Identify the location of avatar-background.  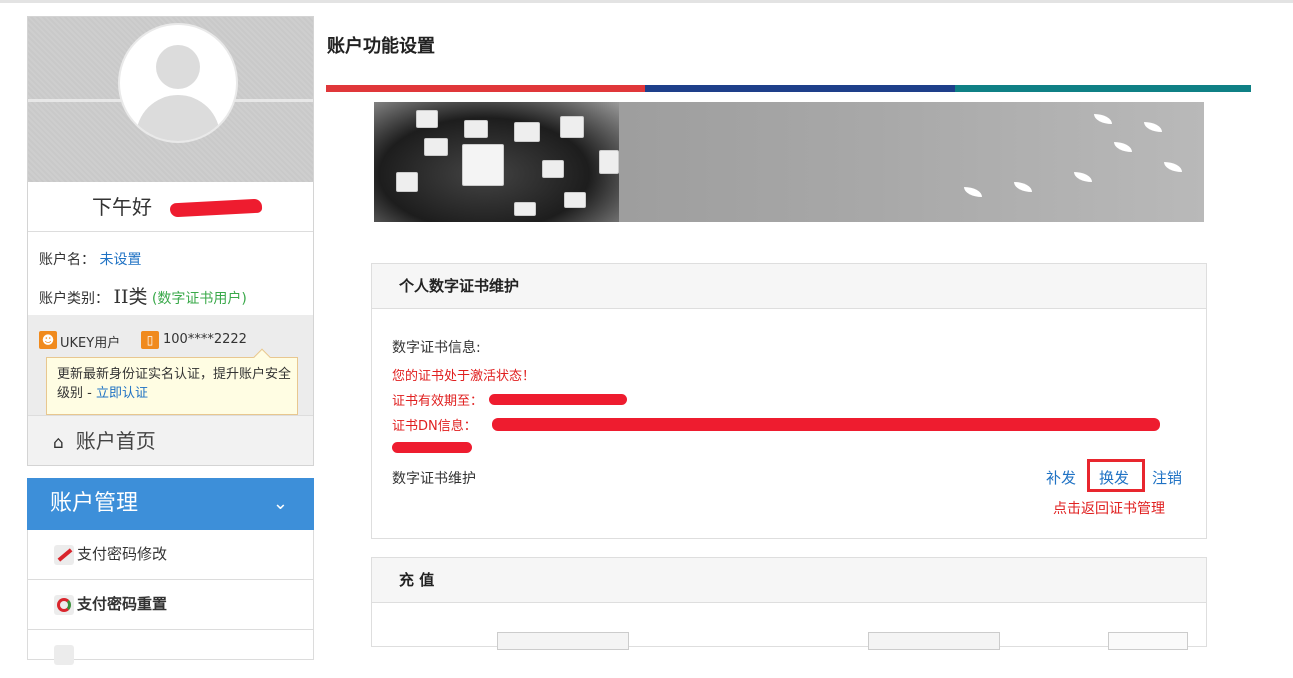
(170, 99).